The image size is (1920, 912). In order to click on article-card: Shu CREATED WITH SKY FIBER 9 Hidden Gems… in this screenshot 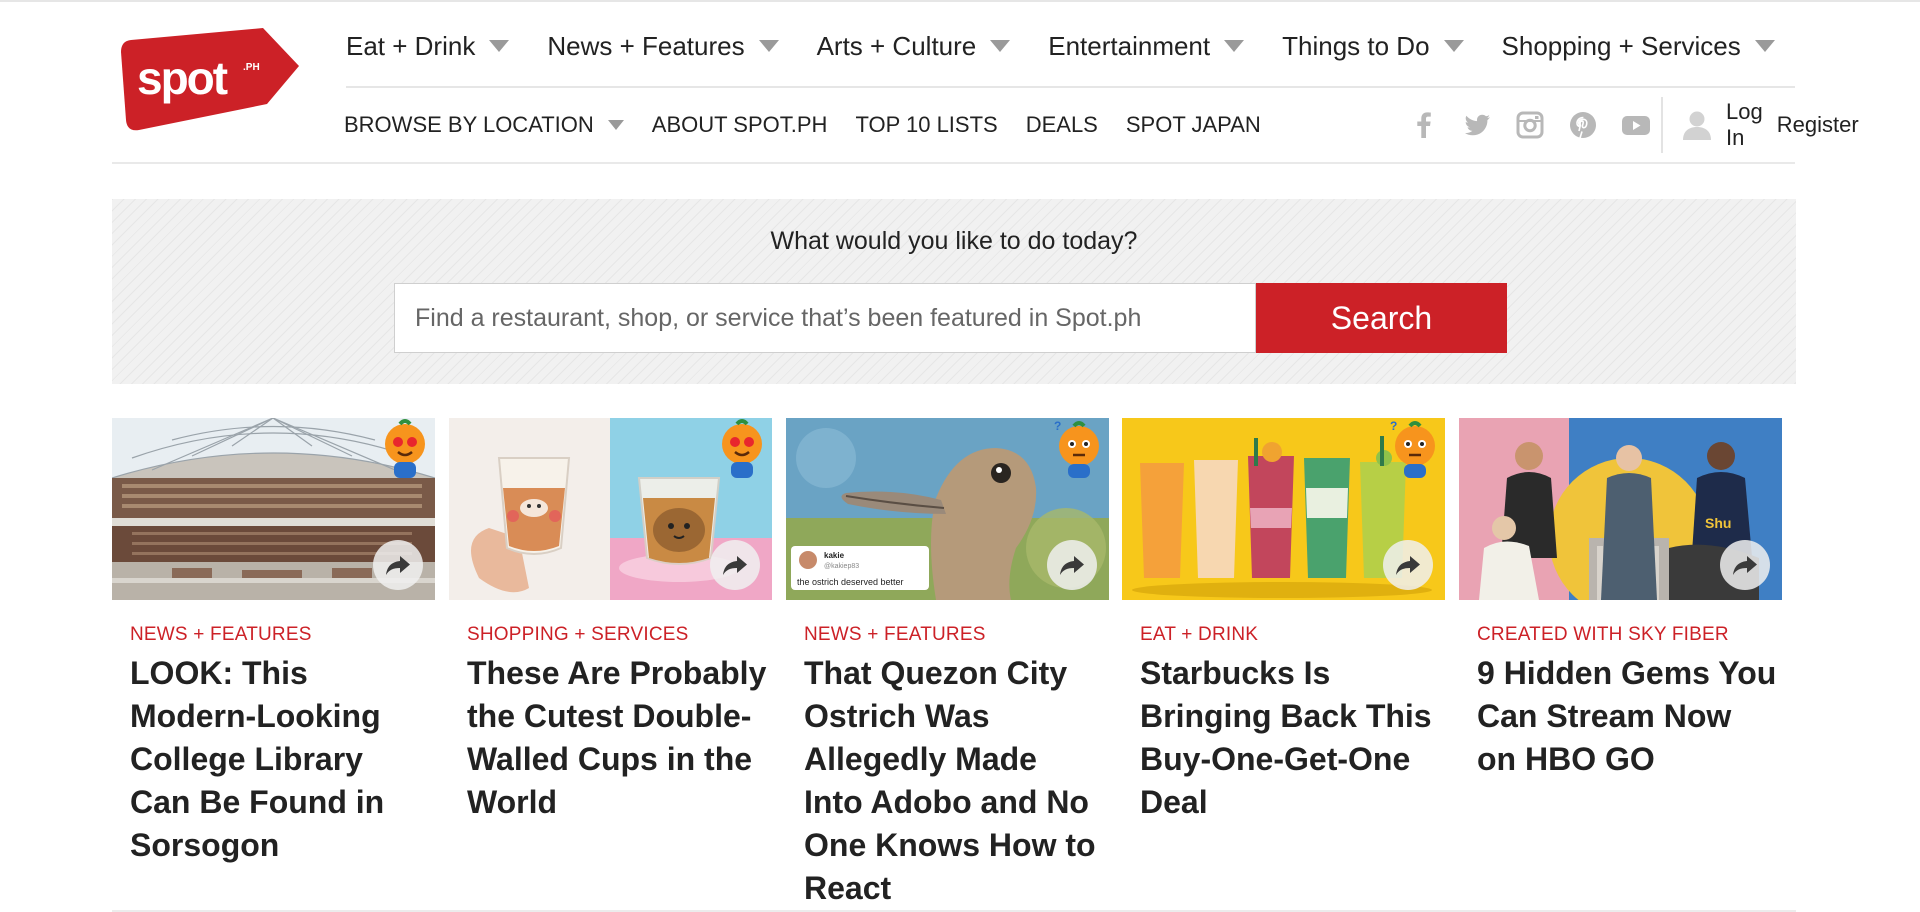, I will do `click(1620, 643)`.